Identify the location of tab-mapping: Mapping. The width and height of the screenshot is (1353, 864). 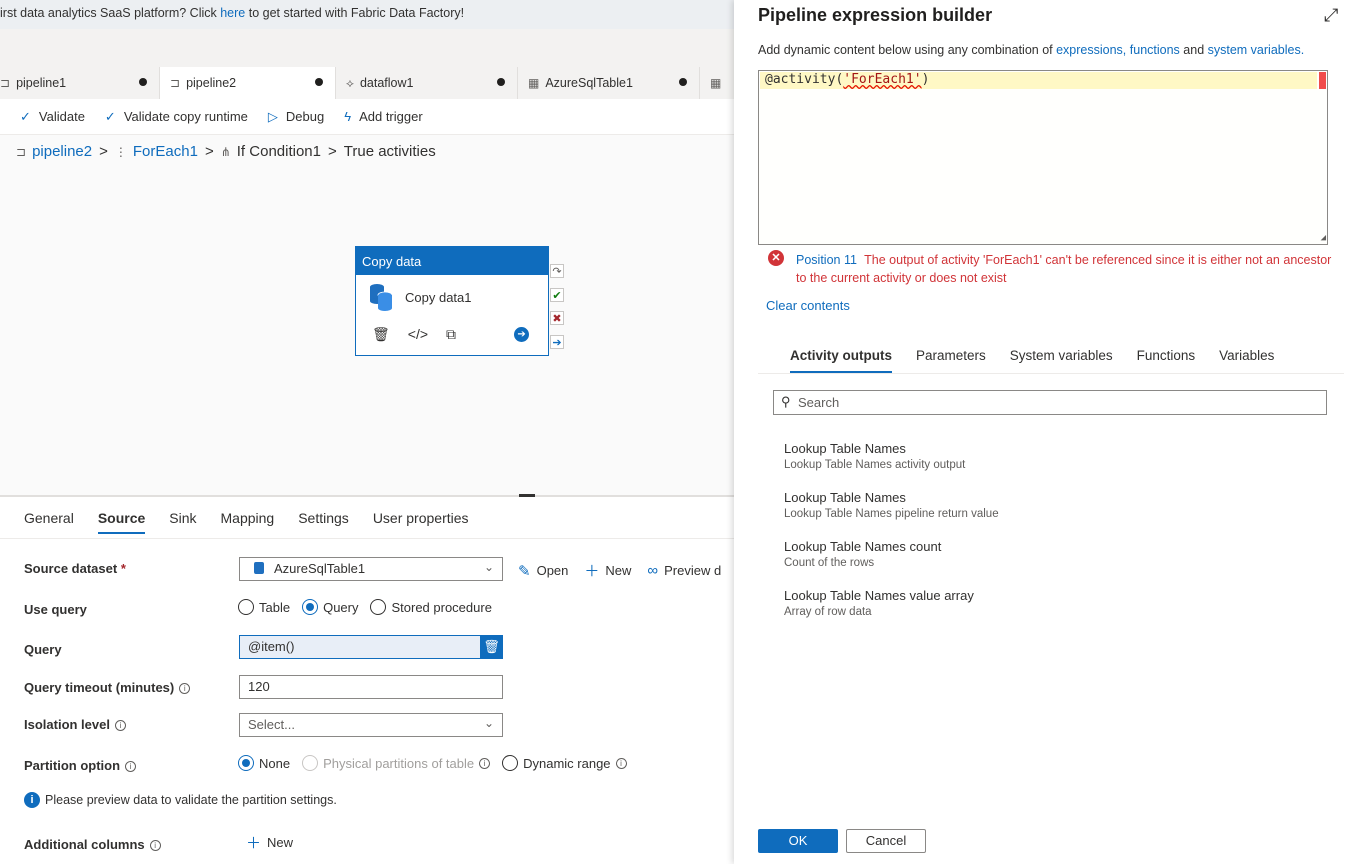
(248, 522).